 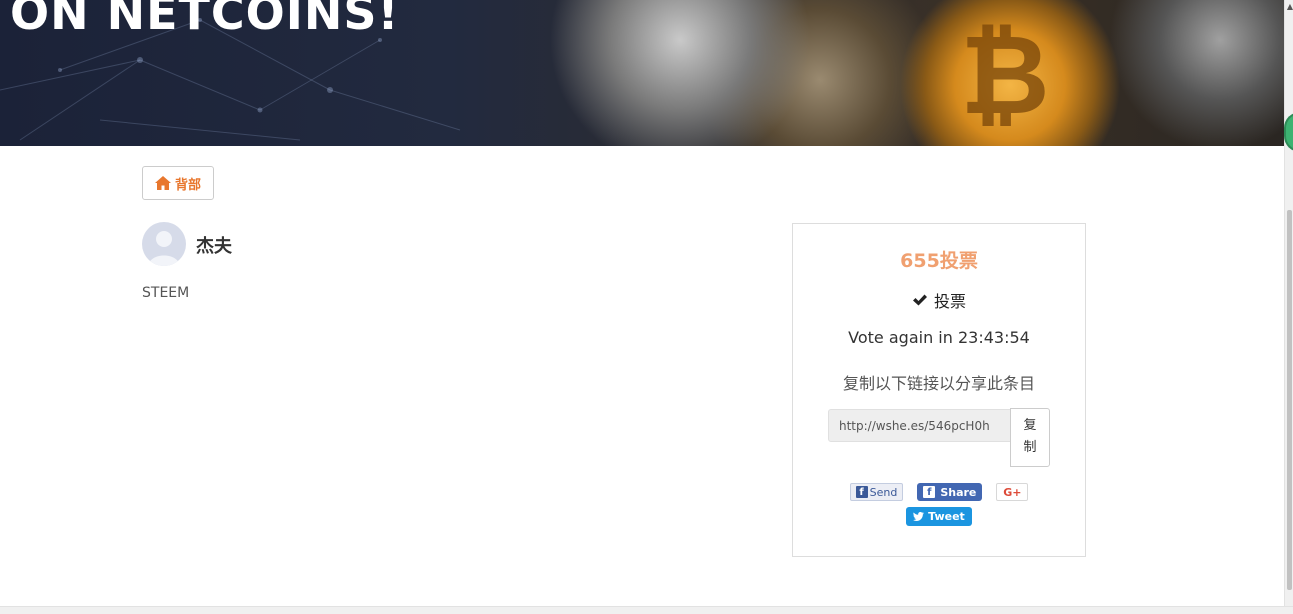 I want to click on item-text: STEEM, so click(x=166, y=293).